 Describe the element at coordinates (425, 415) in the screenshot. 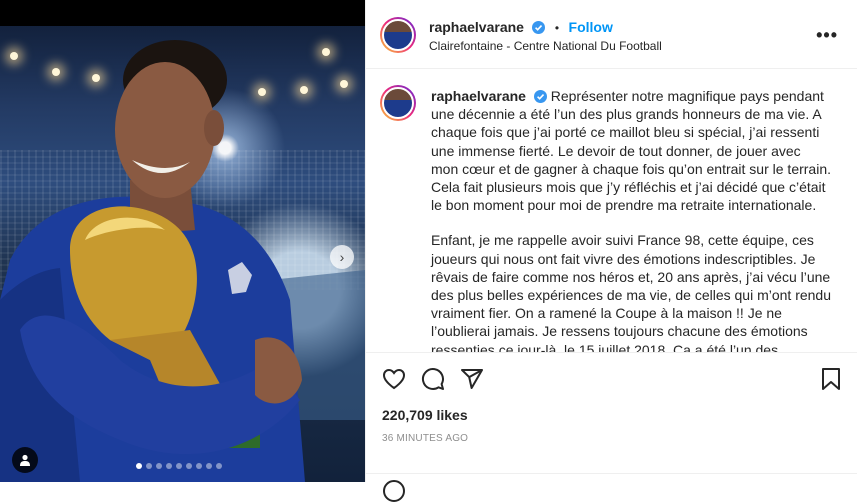

I see `likes-count: 220,709 likes` at that location.